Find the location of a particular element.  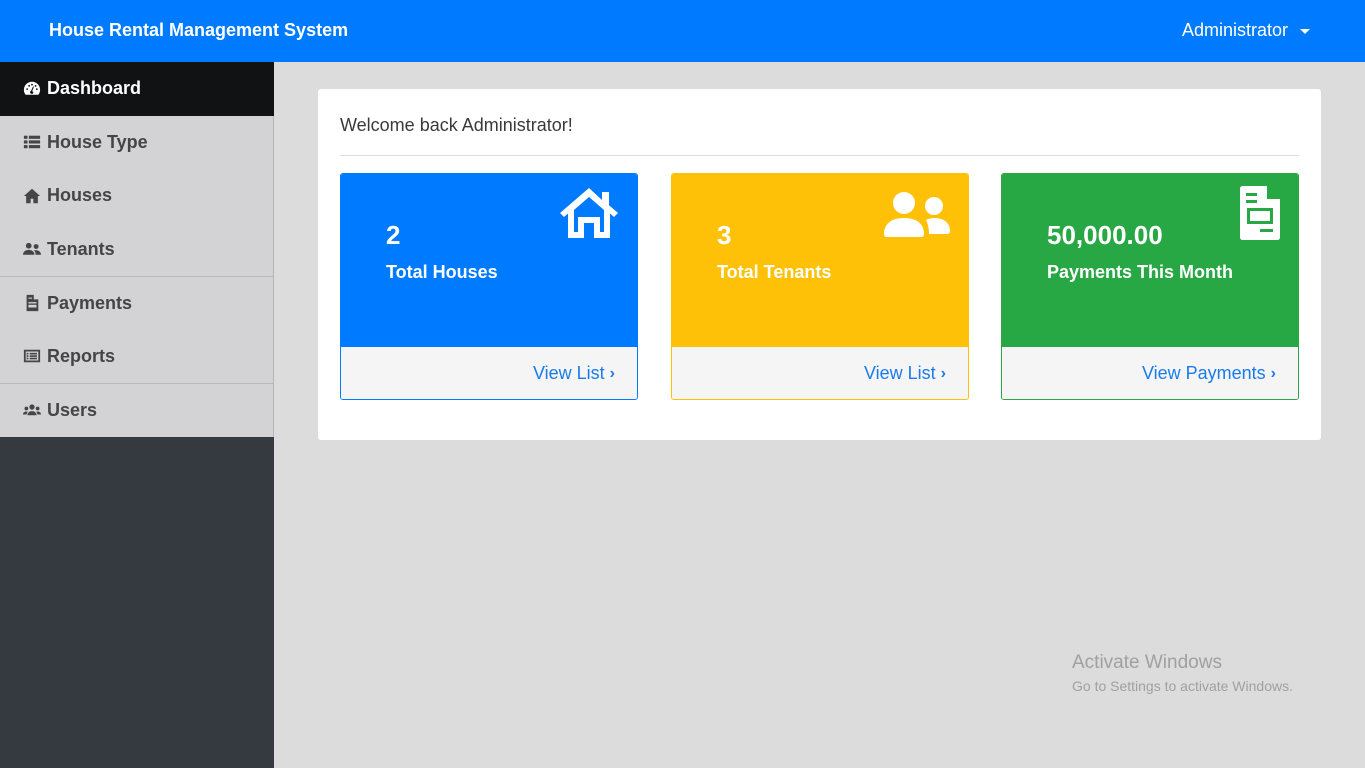

stat-label: Total Houses is located at coordinates (442, 272).